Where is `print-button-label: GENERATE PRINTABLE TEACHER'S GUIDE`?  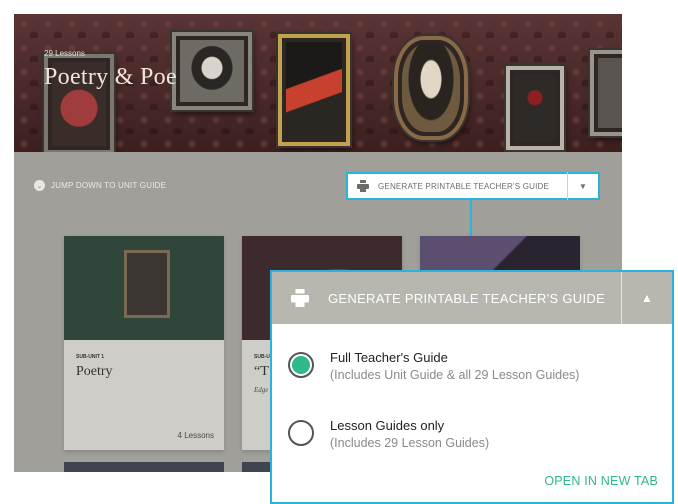
print-button-label: GENERATE PRINTABLE TEACHER'S GUIDE is located at coordinates (464, 186).